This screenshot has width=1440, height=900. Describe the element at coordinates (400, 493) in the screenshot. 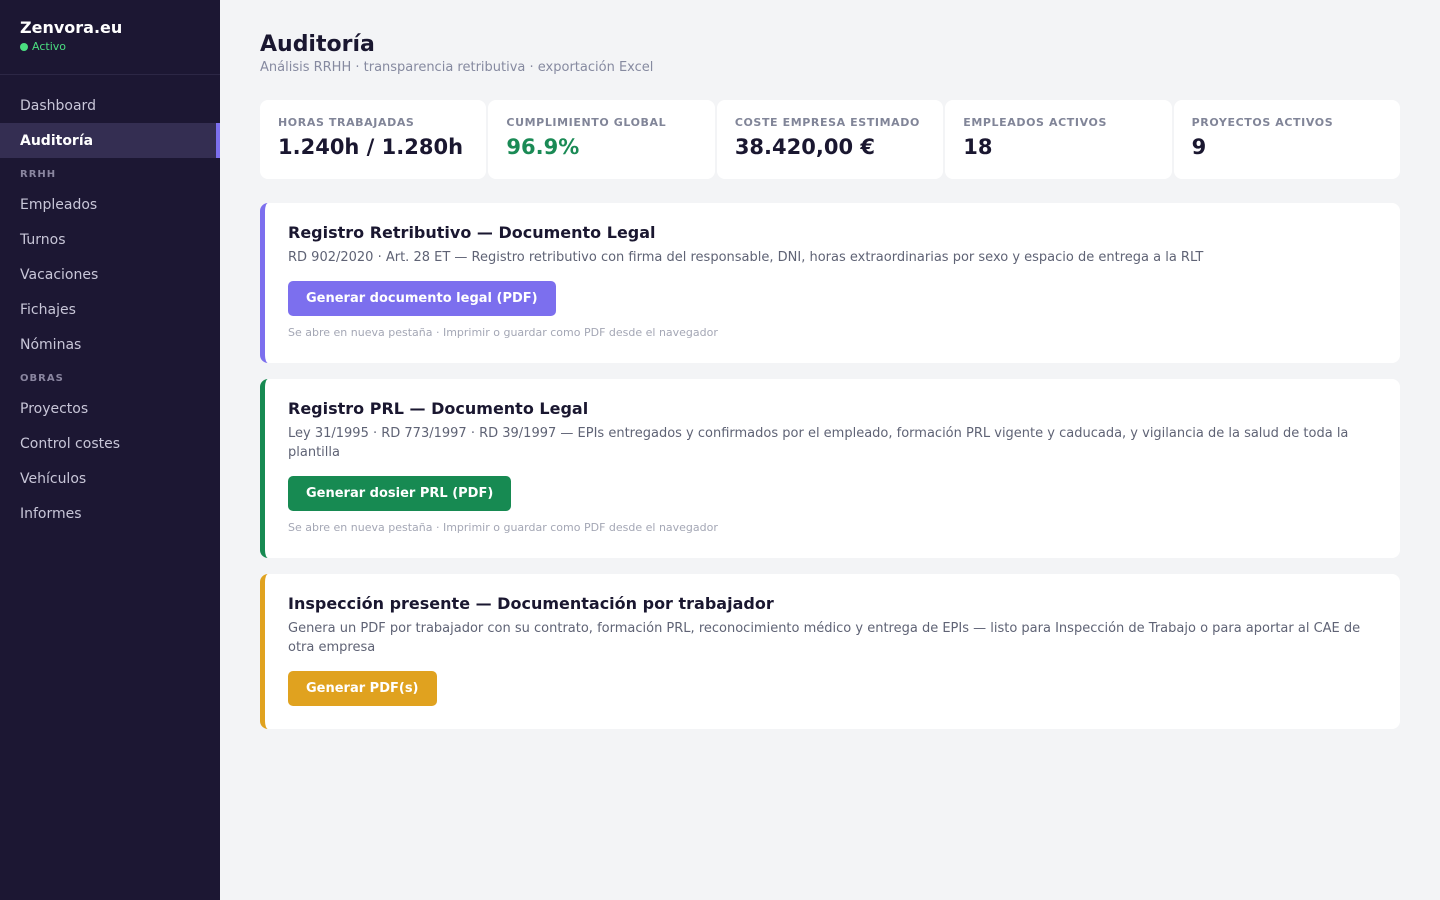

I see `generate-prl-pdf-button: Generar dosier PRL (PDF)` at that location.